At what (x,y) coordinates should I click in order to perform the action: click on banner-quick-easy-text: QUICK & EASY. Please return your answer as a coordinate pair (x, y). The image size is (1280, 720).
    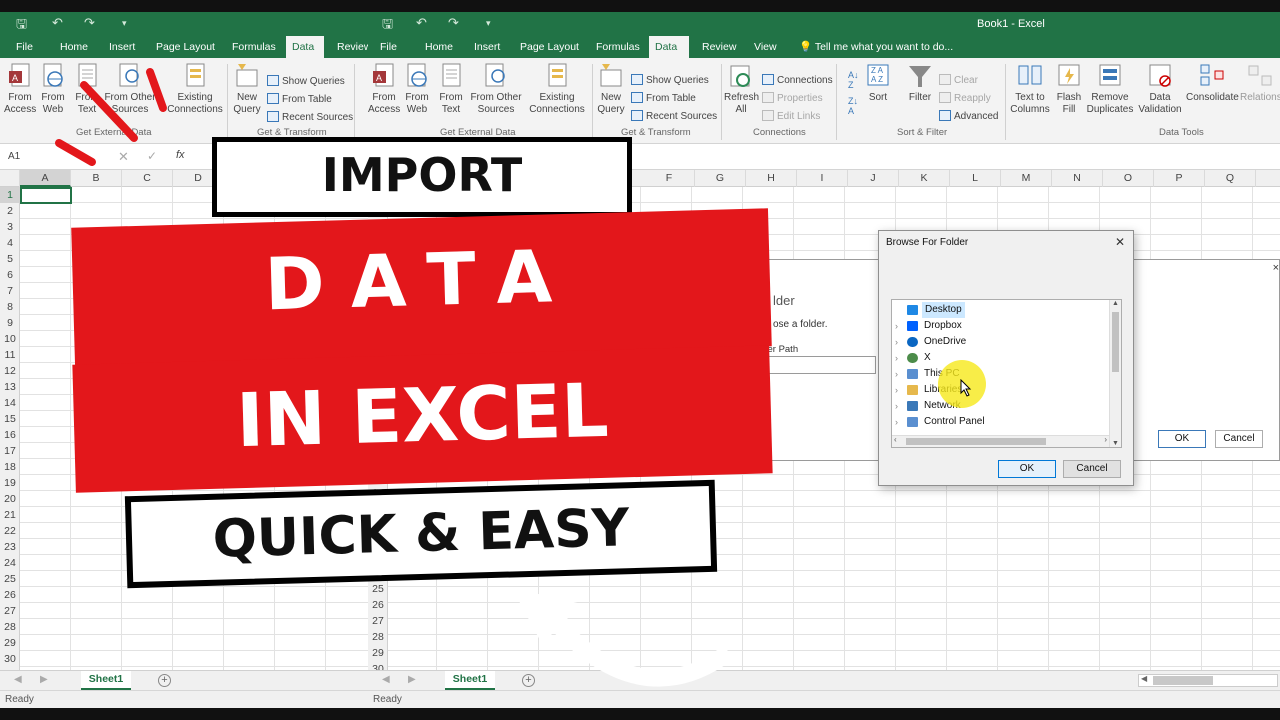
    Looking at the image, I should click on (421, 534).